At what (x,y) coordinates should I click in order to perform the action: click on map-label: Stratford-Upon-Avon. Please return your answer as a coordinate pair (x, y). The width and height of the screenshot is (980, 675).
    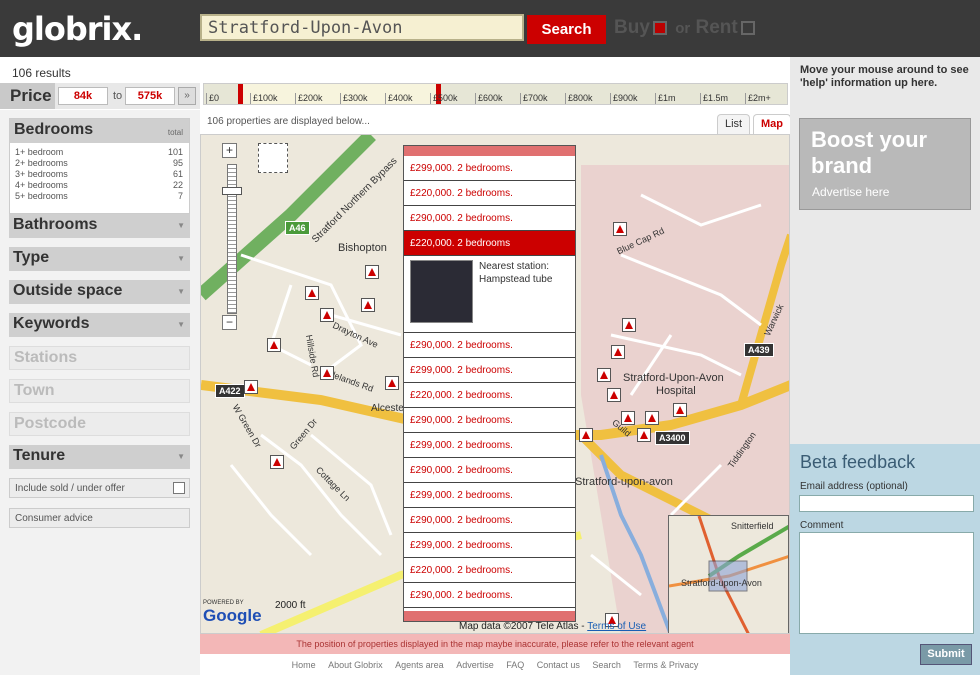
    Looking at the image, I should click on (673, 378).